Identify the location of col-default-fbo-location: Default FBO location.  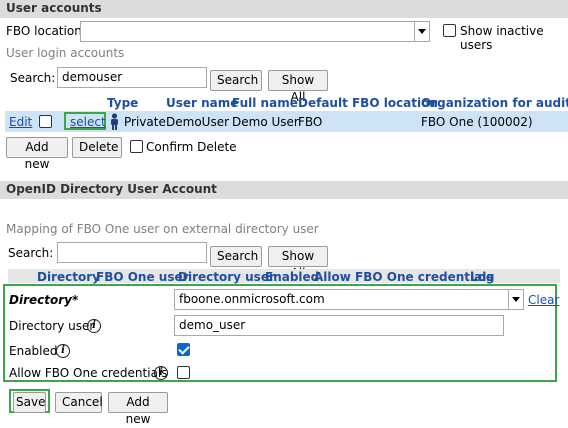
(368, 103).